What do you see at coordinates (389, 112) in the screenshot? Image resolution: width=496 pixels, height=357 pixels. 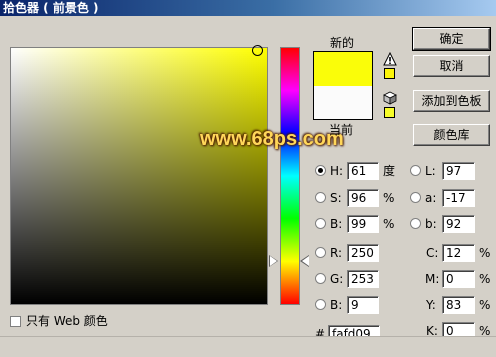 I see `web-safe-correction-swatch` at bounding box center [389, 112].